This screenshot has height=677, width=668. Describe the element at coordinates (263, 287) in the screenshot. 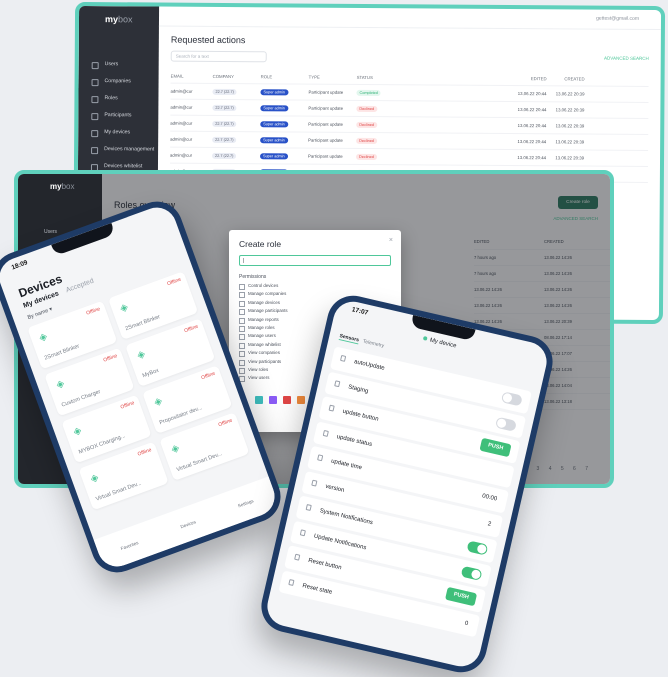

I see `permission-checkbox: Control devices` at that location.